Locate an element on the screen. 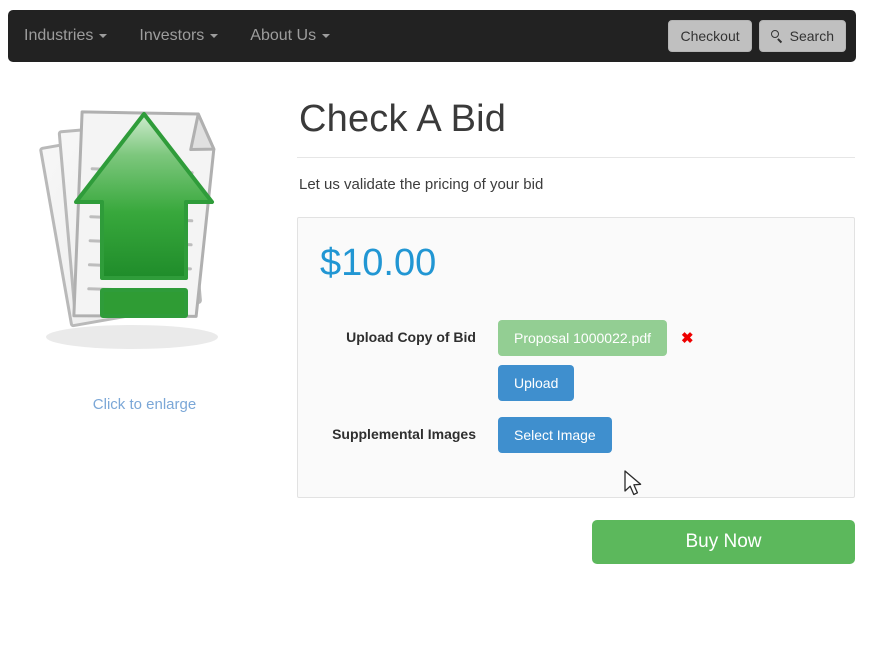  supplemental-images-label: Supplemental Images is located at coordinates (404, 434).